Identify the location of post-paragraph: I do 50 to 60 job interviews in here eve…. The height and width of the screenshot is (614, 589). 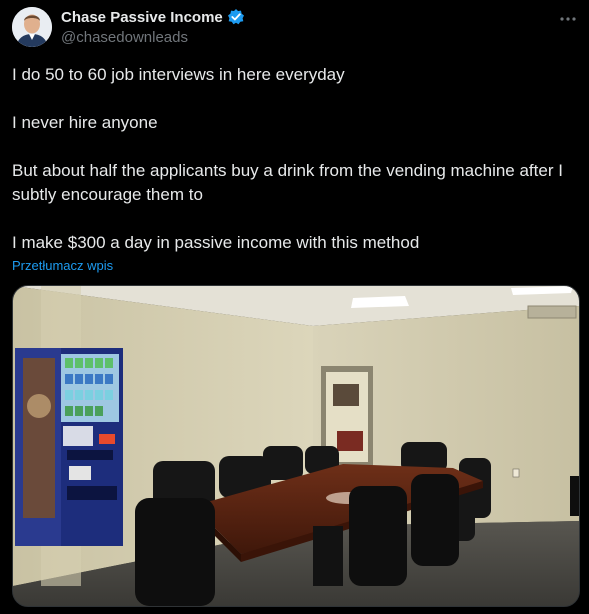
(178, 74).